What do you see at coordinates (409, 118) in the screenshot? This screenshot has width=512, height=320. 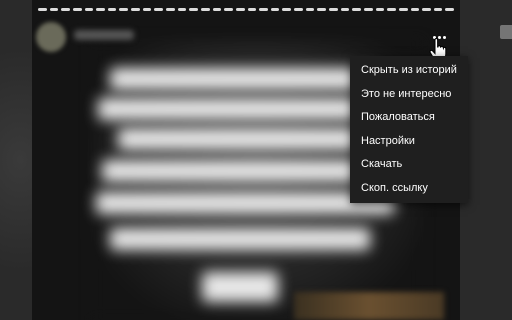 I see `menu-item-report: Пожаловаться` at bounding box center [409, 118].